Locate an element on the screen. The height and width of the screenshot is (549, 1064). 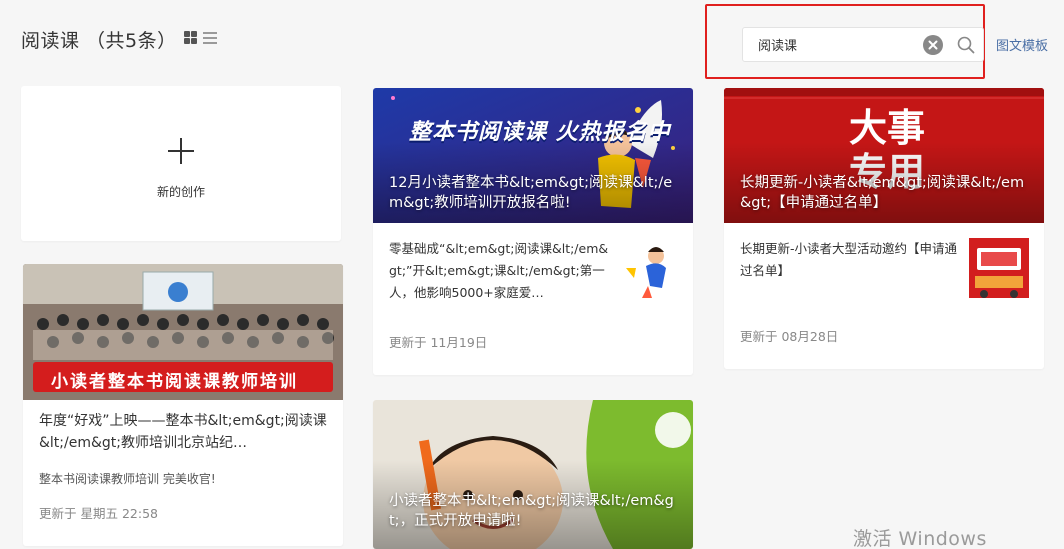
activation-watermark: 激活 Windows is located at coordinates (920, 538).